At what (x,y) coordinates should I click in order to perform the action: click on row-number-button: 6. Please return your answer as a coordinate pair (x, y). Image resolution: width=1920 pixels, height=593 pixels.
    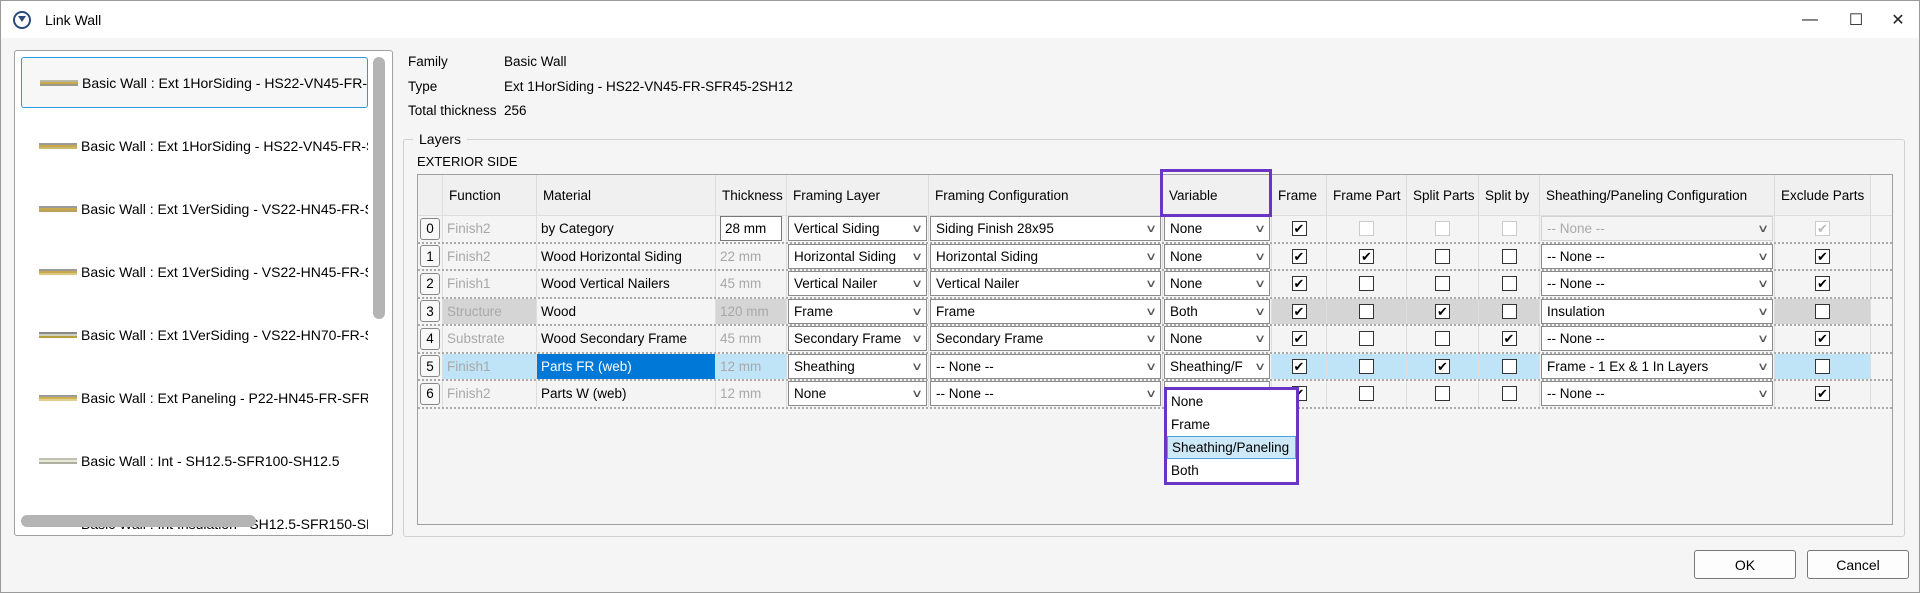
    Looking at the image, I should click on (430, 393).